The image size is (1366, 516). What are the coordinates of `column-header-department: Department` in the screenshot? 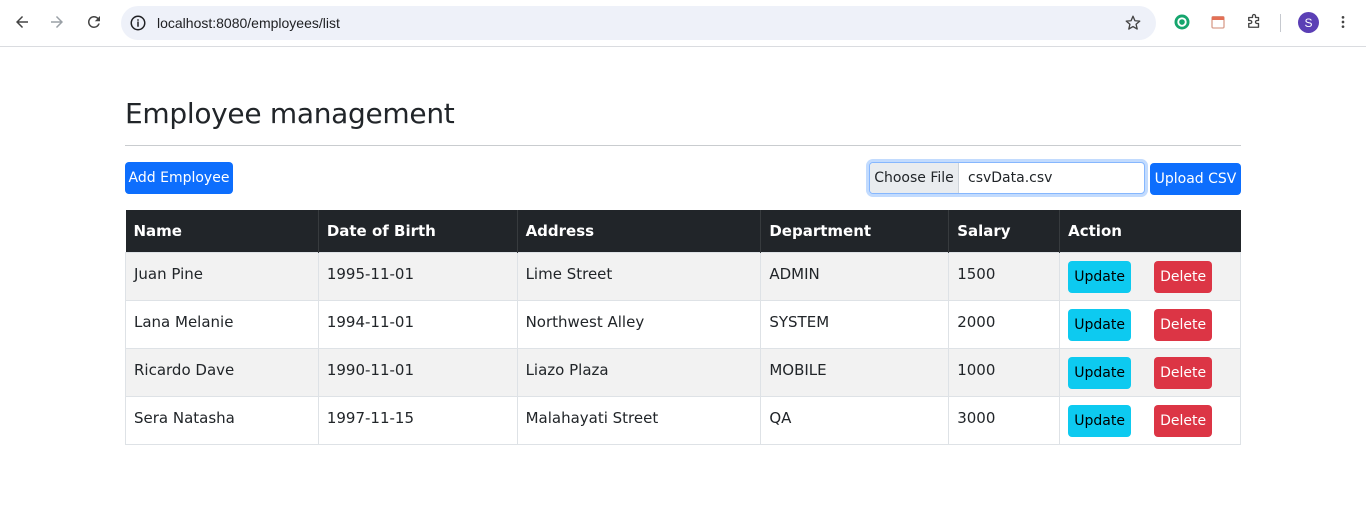 It's located at (855, 231).